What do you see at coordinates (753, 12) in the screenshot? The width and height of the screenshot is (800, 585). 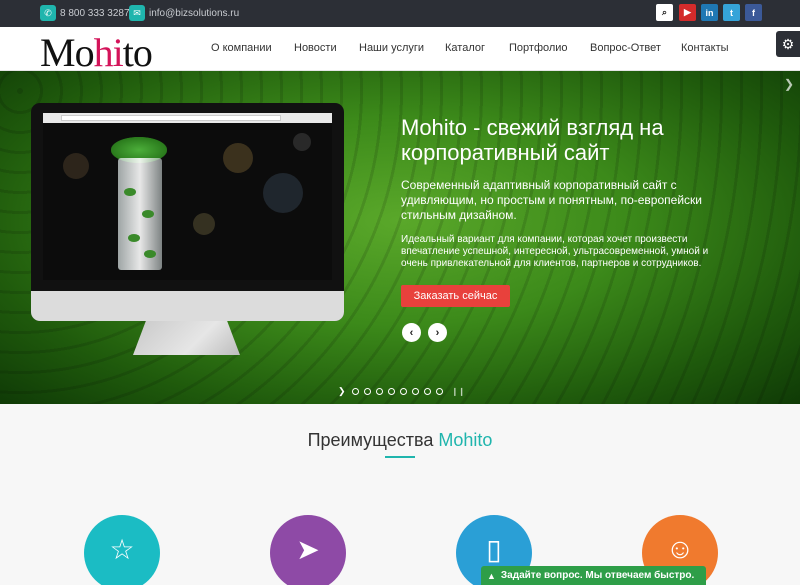 I see `facebook-icon: f` at bounding box center [753, 12].